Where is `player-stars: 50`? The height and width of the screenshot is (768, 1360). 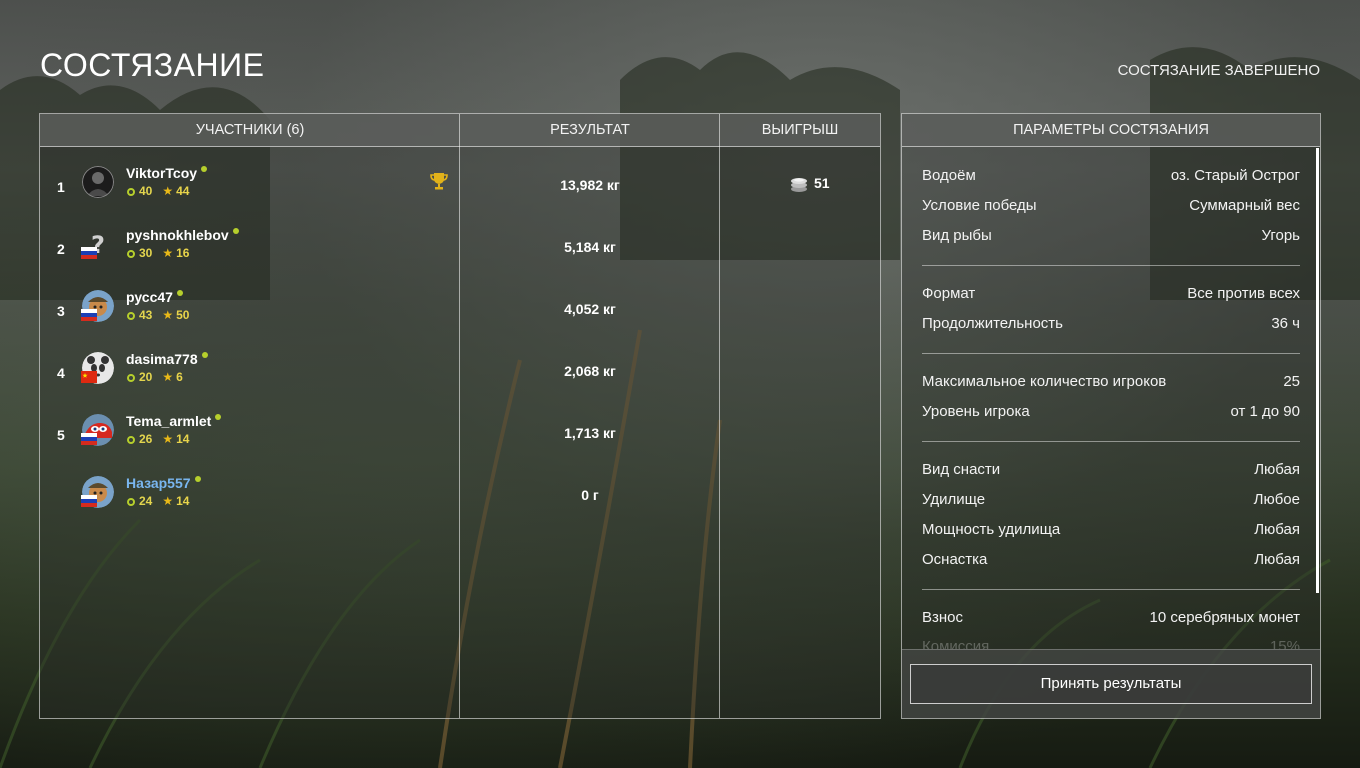 player-stars: 50 is located at coordinates (183, 315).